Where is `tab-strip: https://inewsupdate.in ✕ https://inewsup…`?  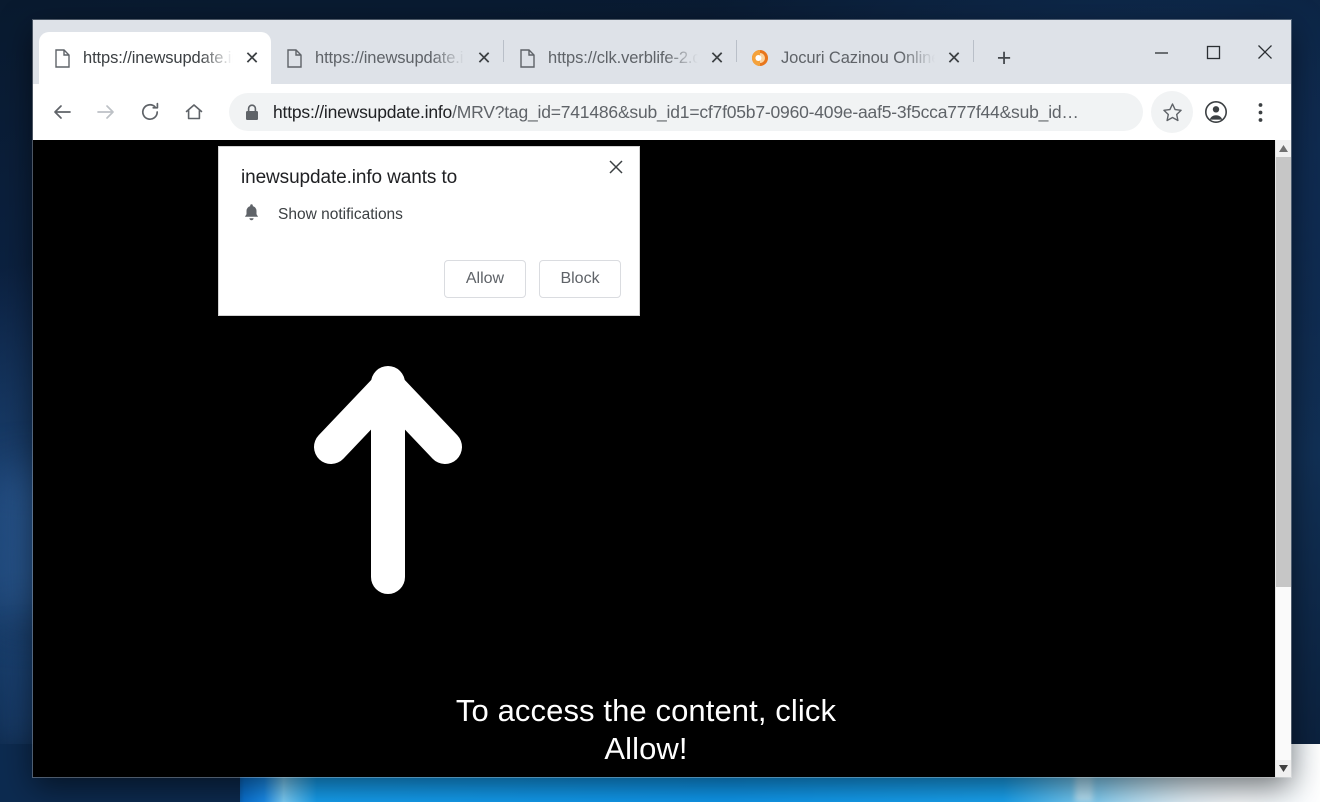
tab-strip: https://inewsupdate.in ✕ https://inewsup… is located at coordinates (662, 52).